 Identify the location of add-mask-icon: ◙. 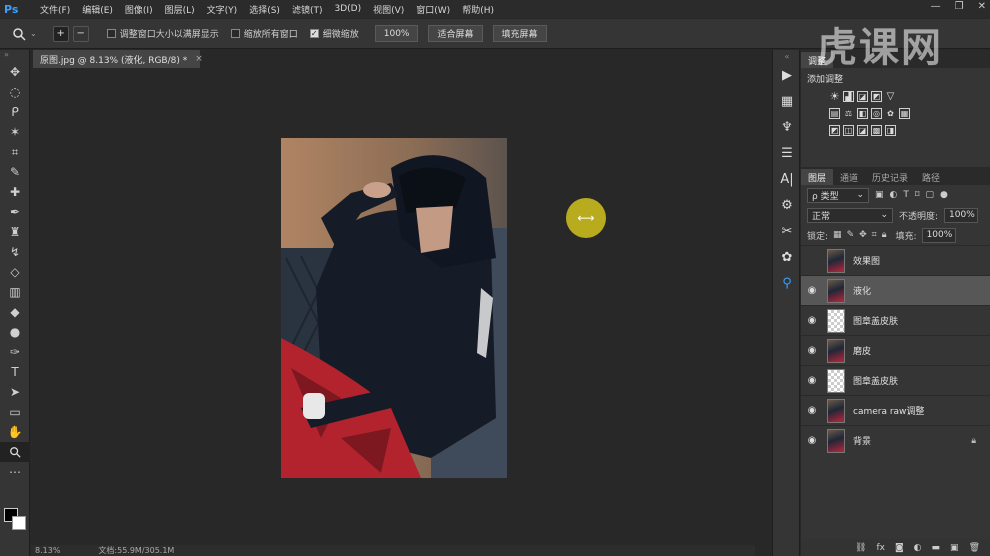
(899, 548).